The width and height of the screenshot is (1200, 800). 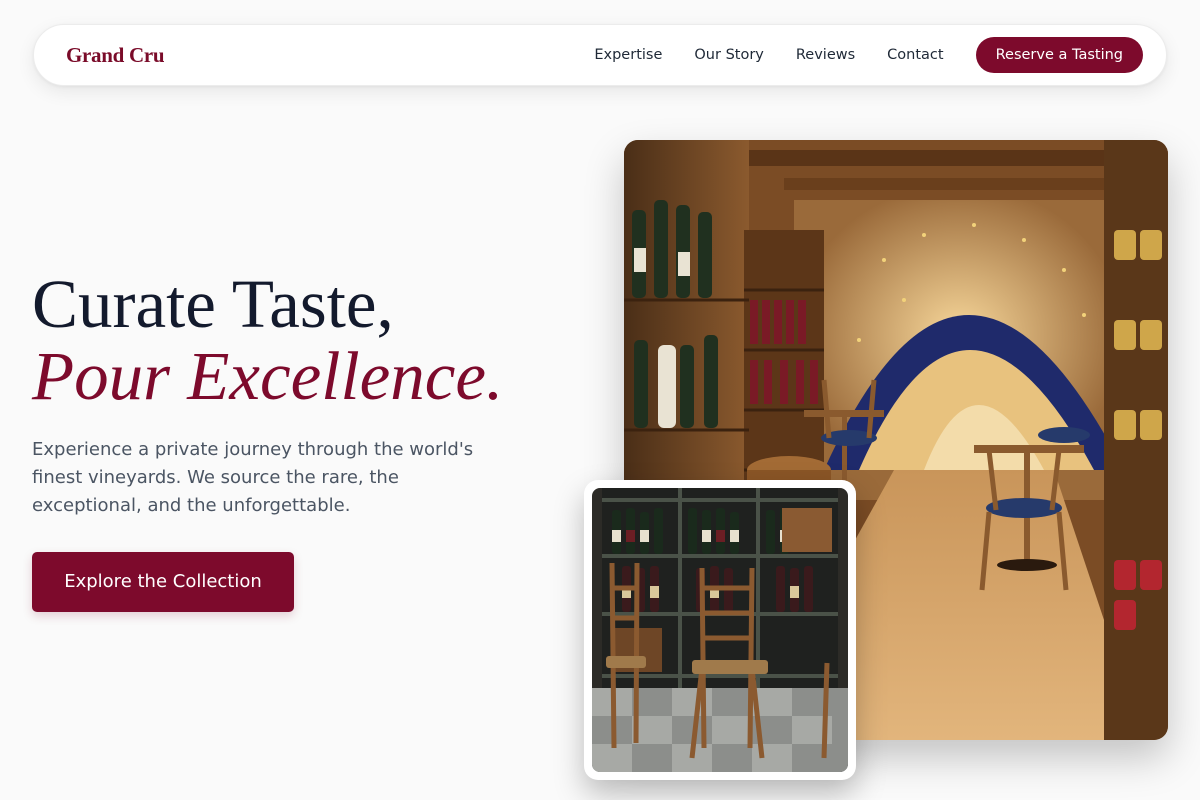 What do you see at coordinates (825, 55) in the screenshot?
I see `nav-link-reviews: Reviews` at bounding box center [825, 55].